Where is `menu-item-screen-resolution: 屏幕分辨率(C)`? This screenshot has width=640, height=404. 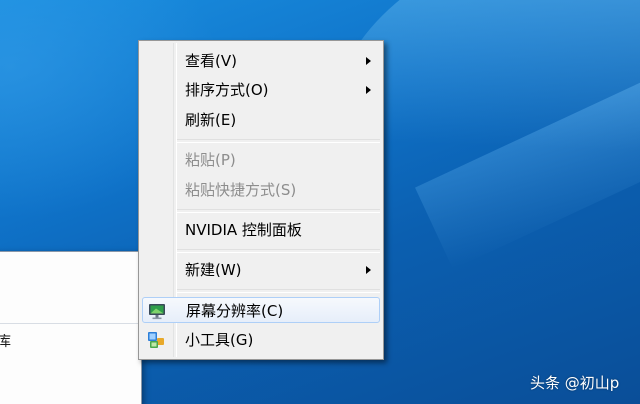 menu-item-screen-resolution: 屏幕分辨率(C) is located at coordinates (261, 310).